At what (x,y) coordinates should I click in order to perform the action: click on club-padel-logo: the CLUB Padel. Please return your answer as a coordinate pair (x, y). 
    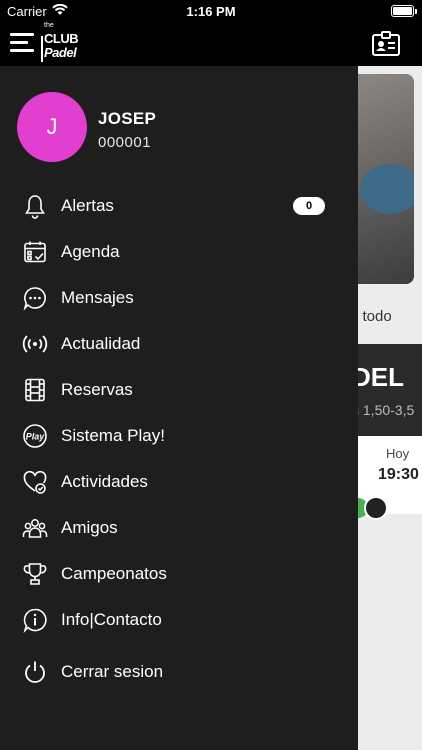
    Looking at the image, I should click on (61, 44).